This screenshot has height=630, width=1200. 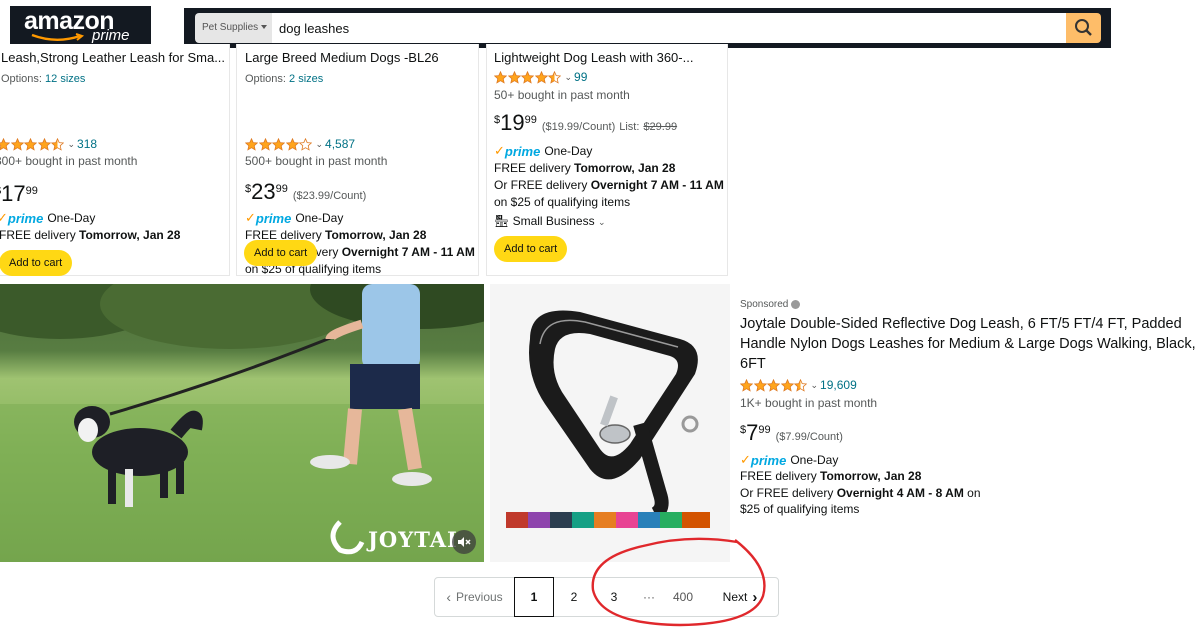 I want to click on department-dropdown: Pet Supplies, so click(x=233, y=28).